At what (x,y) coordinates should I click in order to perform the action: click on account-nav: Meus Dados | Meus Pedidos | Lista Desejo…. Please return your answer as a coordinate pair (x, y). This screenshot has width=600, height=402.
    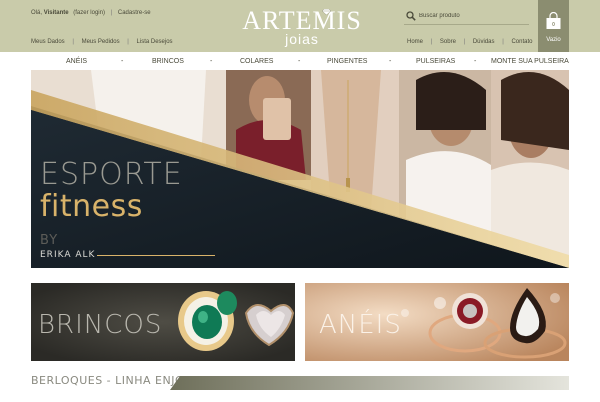
    Looking at the image, I should click on (102, 42).